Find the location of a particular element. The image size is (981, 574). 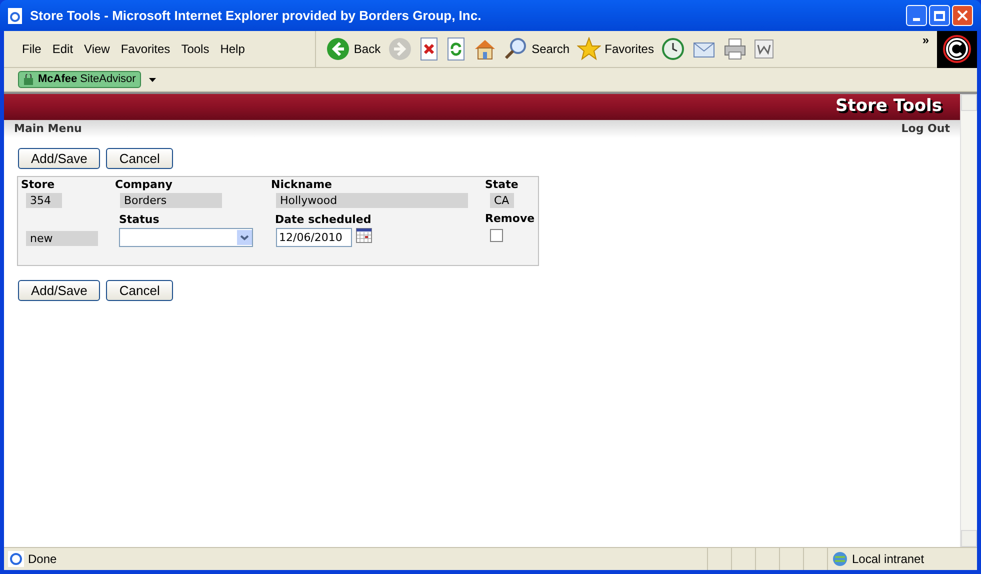

menu-item: File is located at coordinates (32, 49).